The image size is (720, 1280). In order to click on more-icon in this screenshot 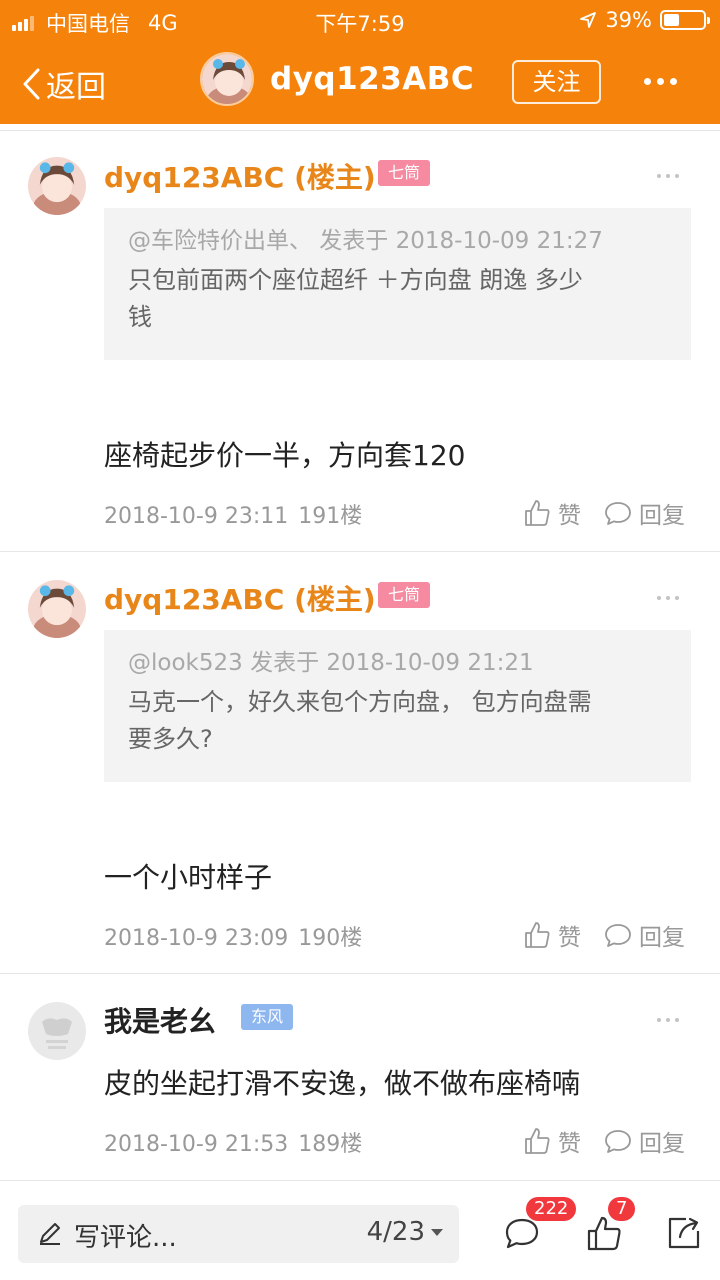, I will do `click(660, 81)`.